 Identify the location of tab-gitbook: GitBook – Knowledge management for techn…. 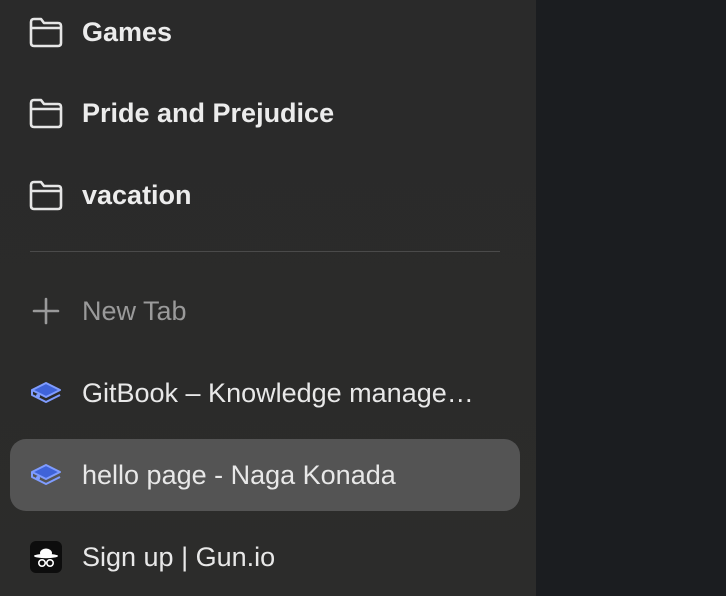
(265, 393).